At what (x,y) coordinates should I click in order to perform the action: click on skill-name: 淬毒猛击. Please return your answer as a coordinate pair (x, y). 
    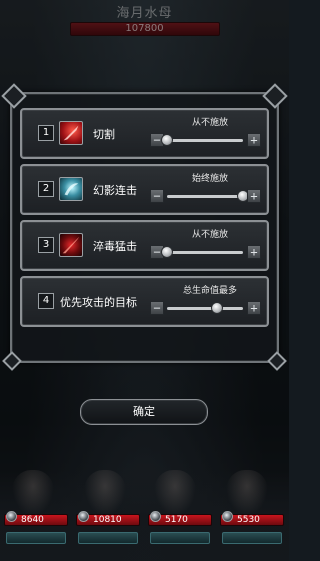
    Looking at the image, I should click on (115, 246).